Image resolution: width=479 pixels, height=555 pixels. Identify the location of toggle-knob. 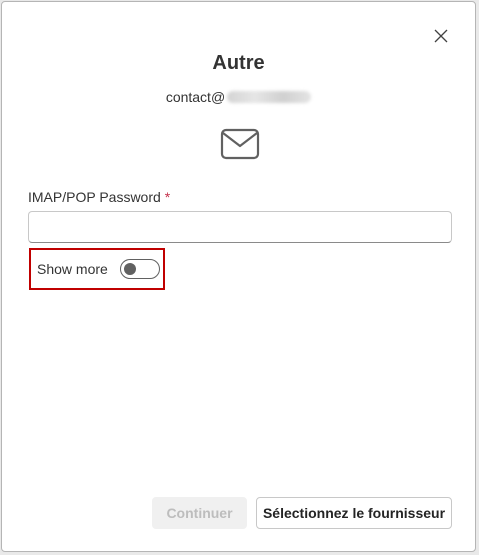
(129, 269).